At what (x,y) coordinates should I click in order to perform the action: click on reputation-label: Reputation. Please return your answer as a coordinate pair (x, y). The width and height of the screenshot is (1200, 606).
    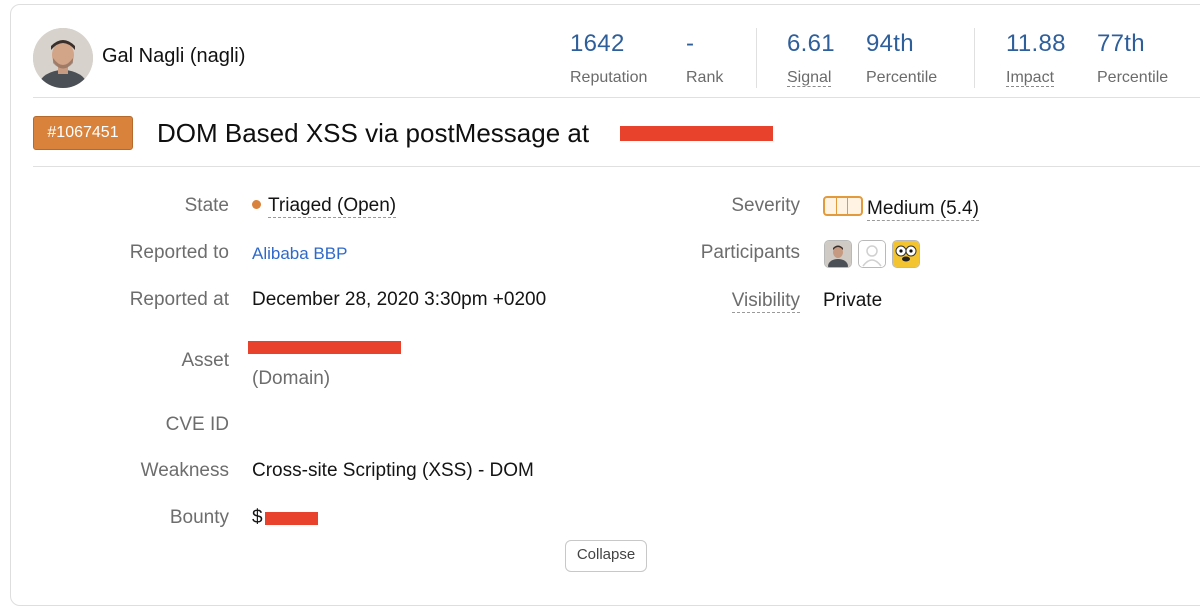
    Looking at the image, I should click on (609, 77).